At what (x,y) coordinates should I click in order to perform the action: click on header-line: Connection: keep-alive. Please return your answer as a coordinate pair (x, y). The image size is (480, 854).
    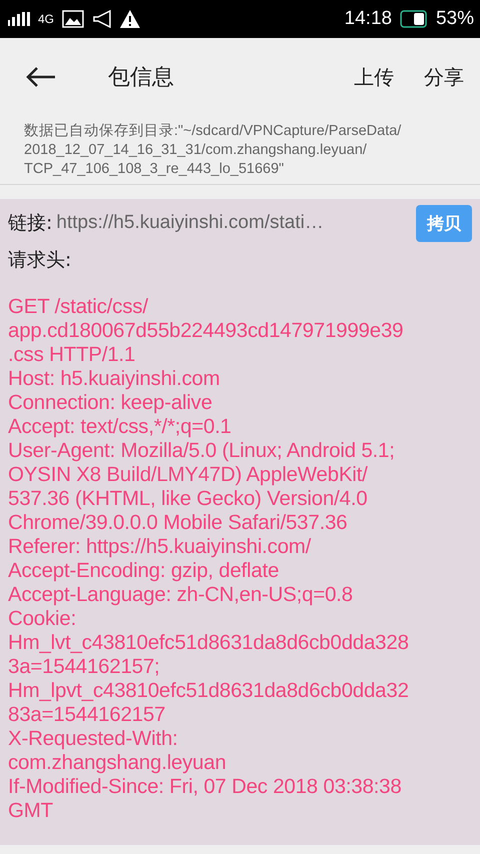
    Looking at the image, I should click on (110, 403).